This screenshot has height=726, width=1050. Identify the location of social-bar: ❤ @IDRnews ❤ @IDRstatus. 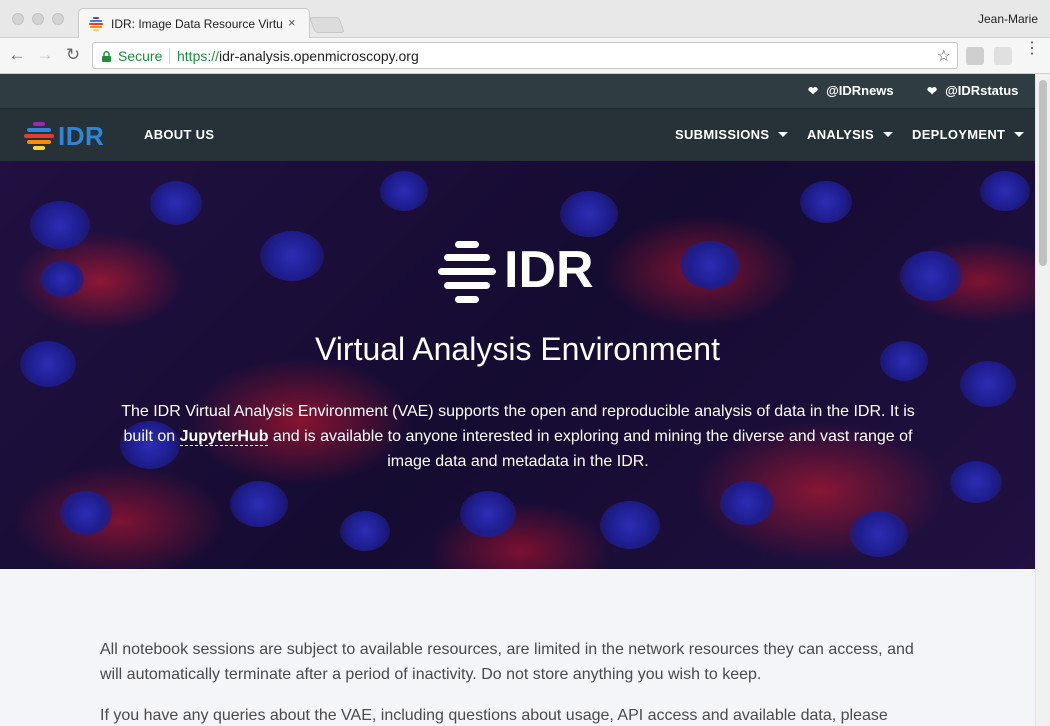
(517, 91).